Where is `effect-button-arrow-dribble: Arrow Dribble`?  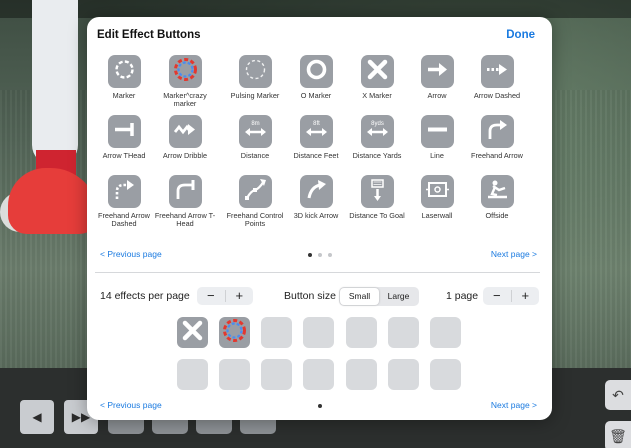
effect-button-arrow-dribble: Arrow Dribble is located at coordinates (185, 137).